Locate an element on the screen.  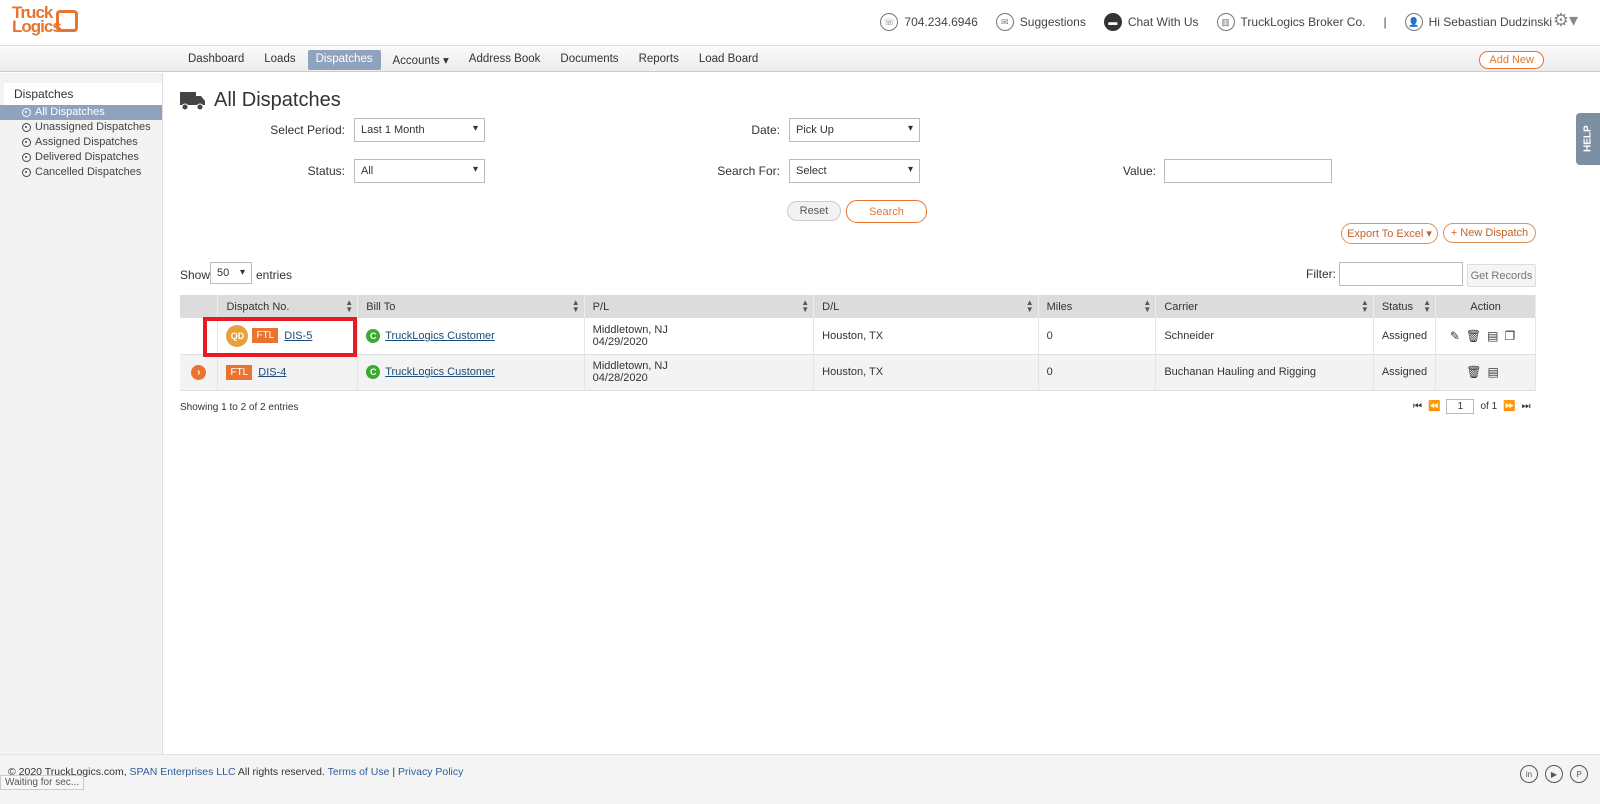
header-label: Miles is located at coordinates (1059, 306).